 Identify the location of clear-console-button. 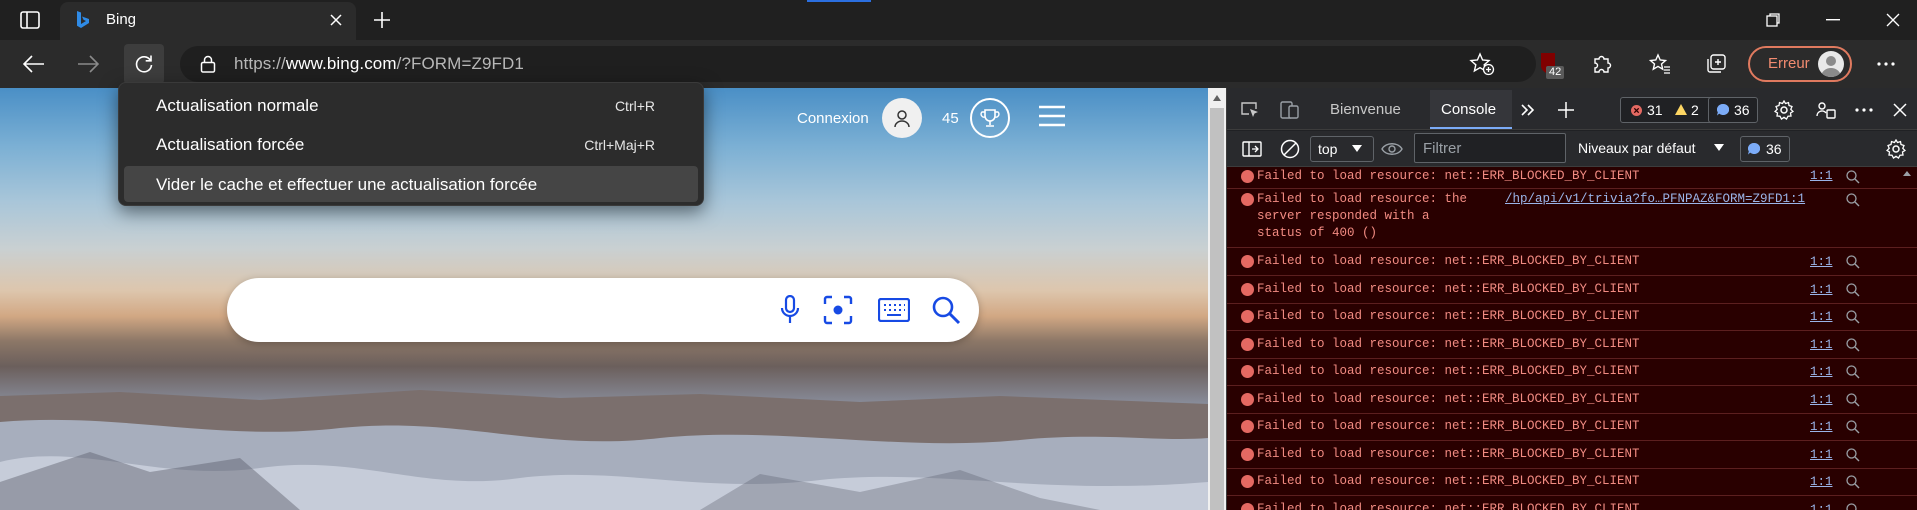
(1290, 149).